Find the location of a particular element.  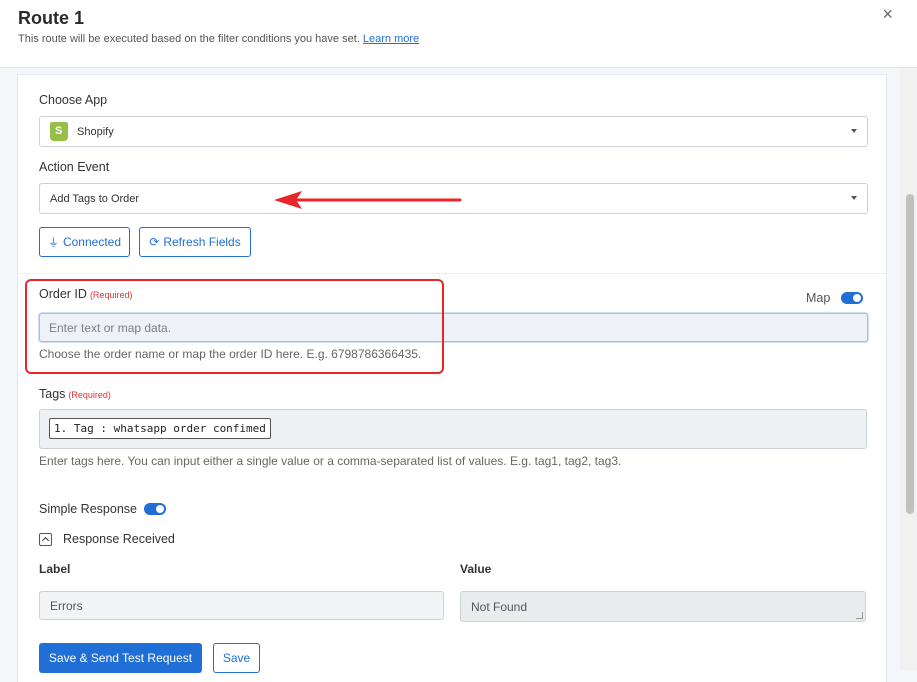

connected-label: Connected is located at coordinates (92, 242).